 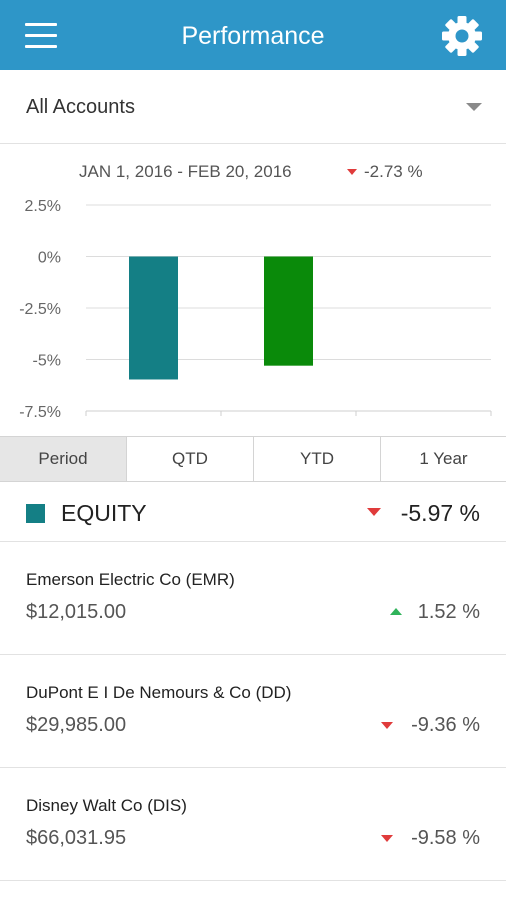 What do you see at coordinates (40, 412) in the screenshot?
I see `y-tick-label: -7.5%` at bounding box center [40, 412].